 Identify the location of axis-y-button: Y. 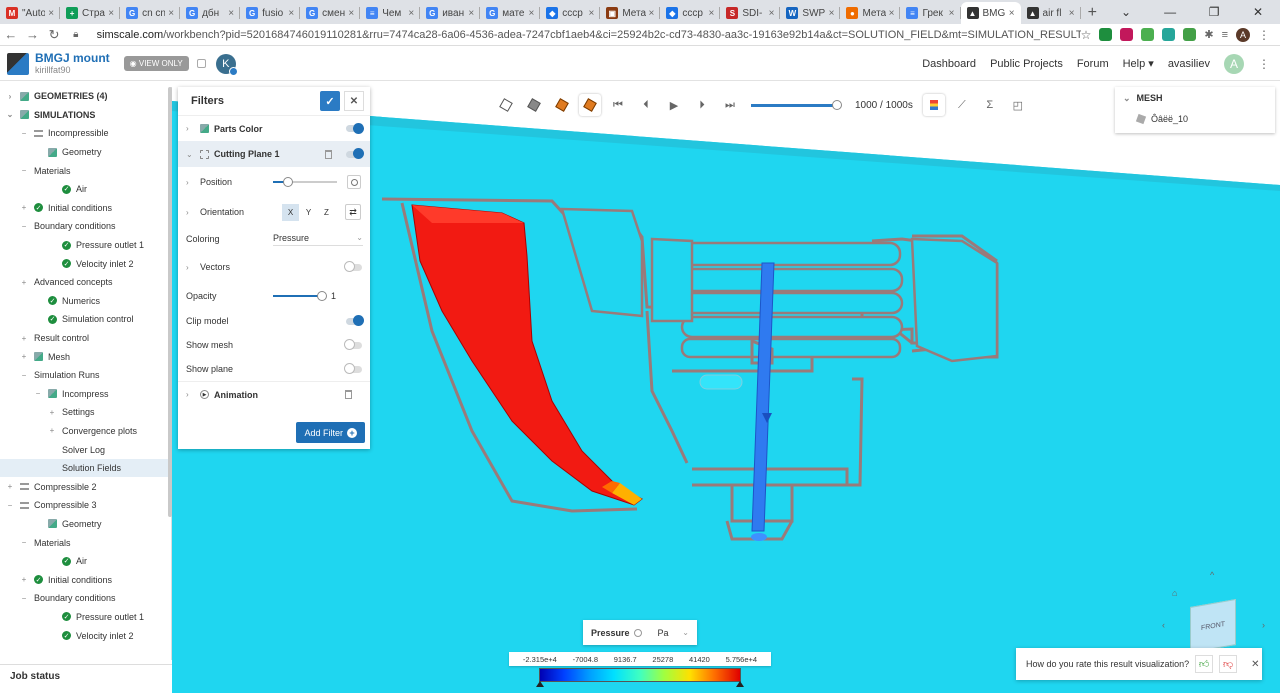
(308, 212).